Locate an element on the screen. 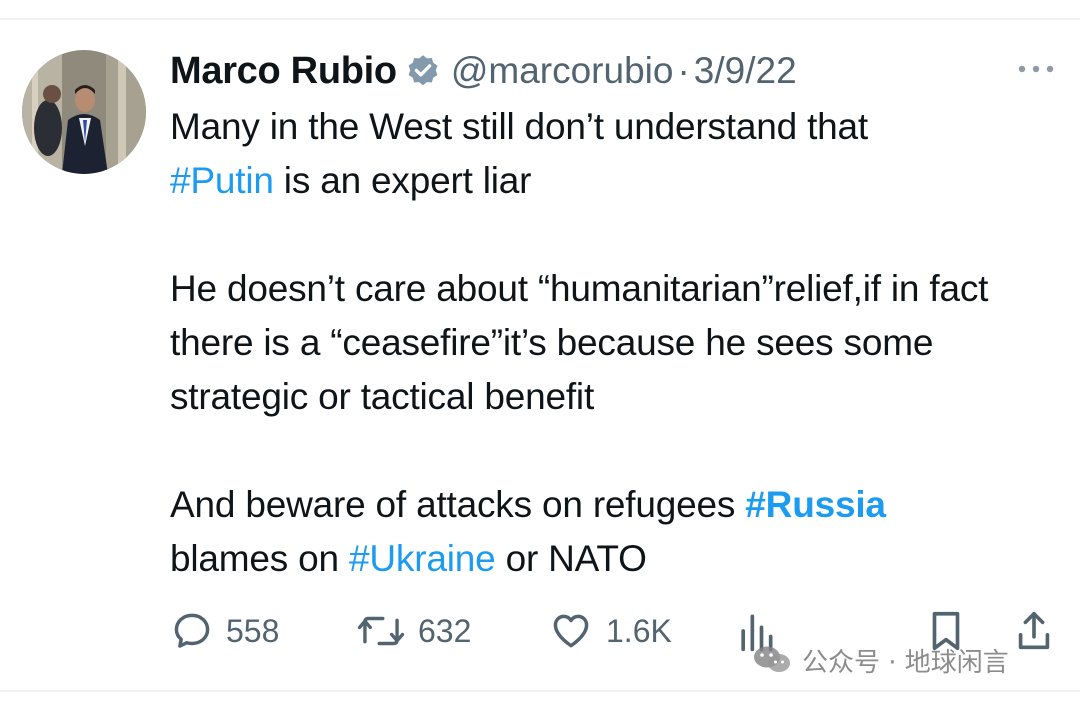  wechat-logo-icon is located at coordinates (772, 660).